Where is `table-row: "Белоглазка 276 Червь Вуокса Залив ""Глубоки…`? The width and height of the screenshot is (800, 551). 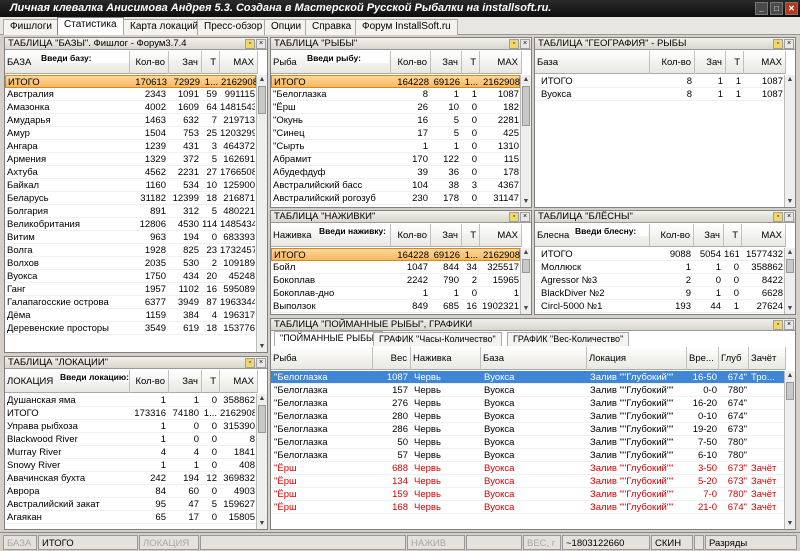 table-row: "Белоглазка 276 Червь Вуокса Залив ""Глубоки… is located at coordinates (527, 403).